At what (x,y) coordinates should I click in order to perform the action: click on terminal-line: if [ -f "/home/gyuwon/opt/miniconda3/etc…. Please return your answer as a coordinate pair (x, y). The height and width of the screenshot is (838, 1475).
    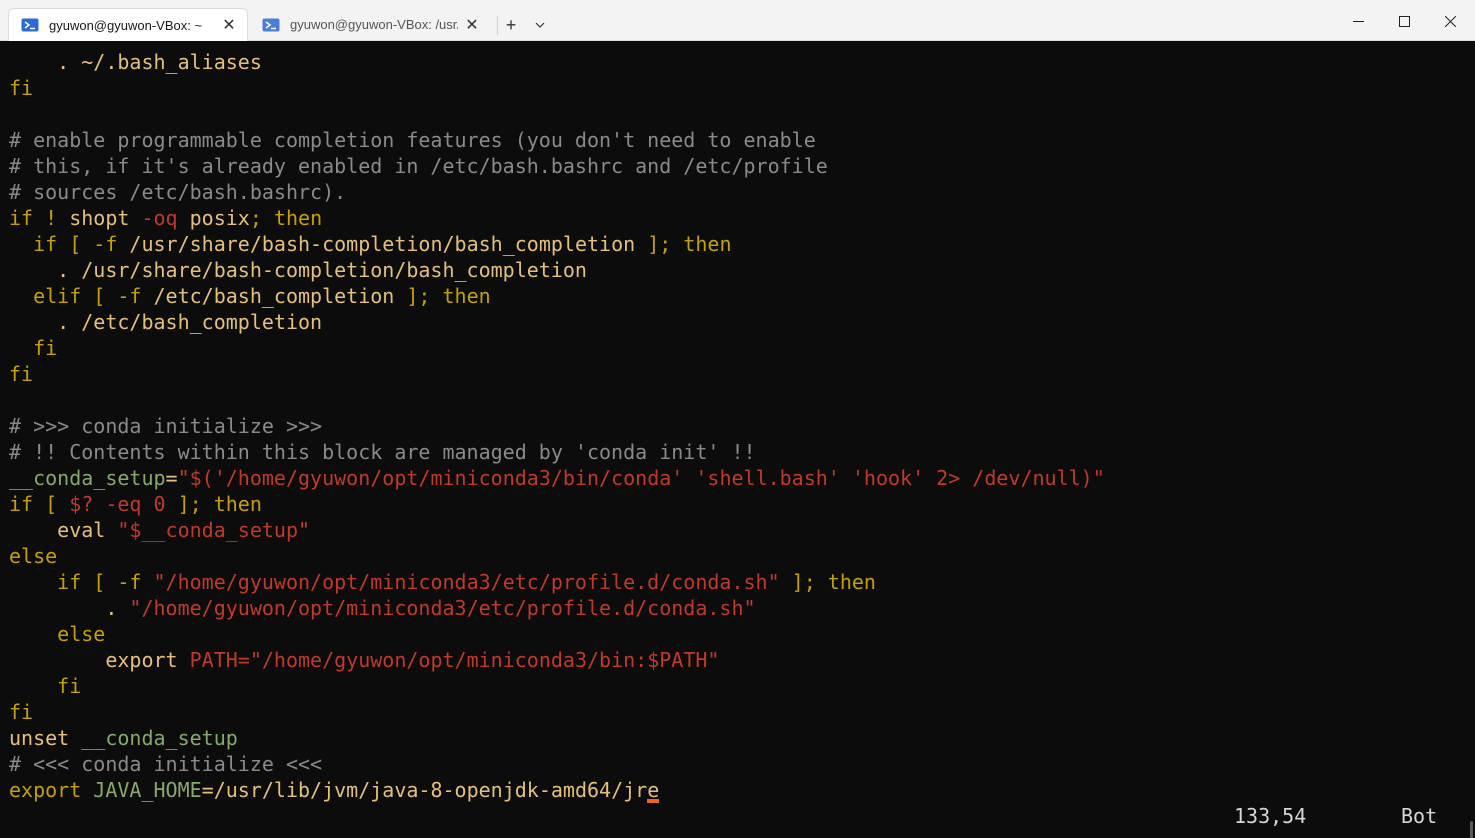
    Looking at the image, I should click on (742, 582).